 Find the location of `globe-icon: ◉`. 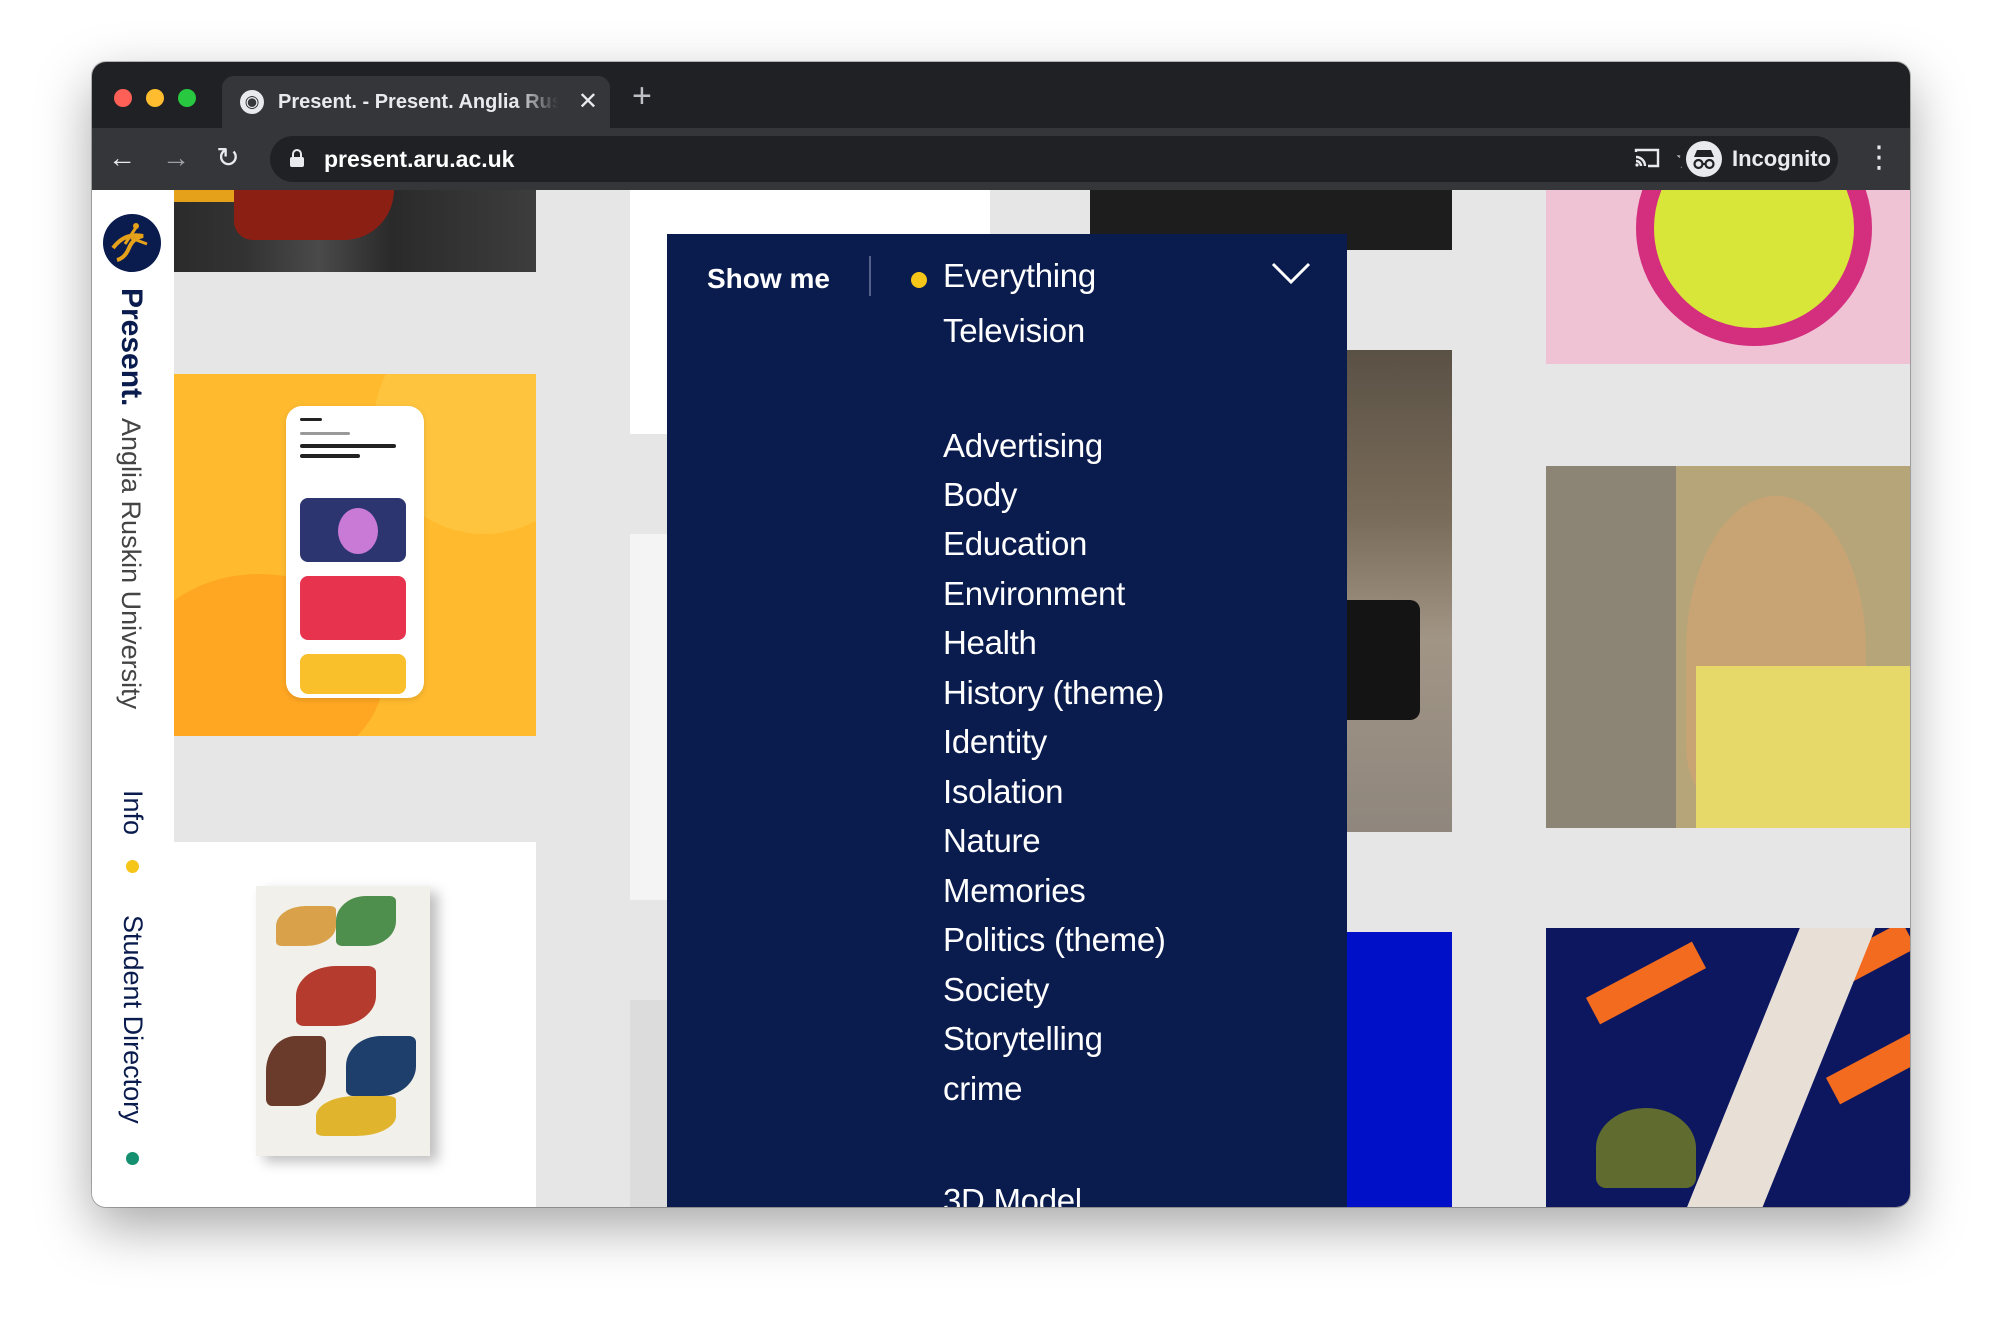

globe-icon: ◉ is located at coordinates (252, 102).